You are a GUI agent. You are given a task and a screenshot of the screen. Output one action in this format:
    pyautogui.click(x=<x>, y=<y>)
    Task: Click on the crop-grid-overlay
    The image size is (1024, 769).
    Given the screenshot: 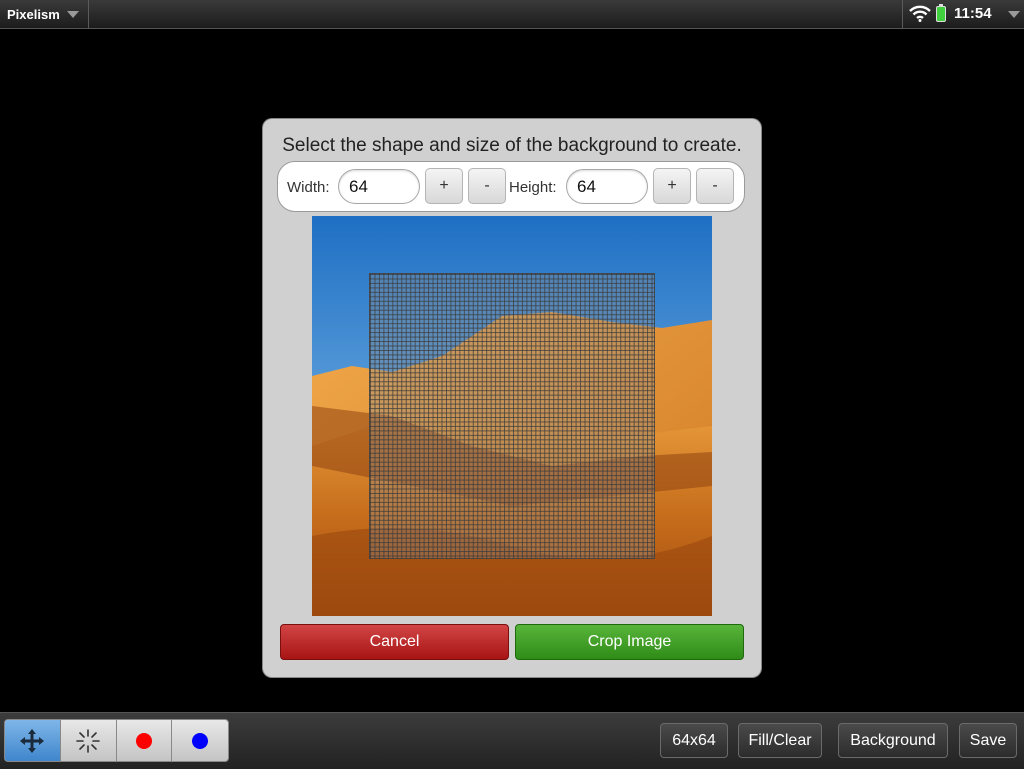 What is the action you would take?
    pyautogui.click(x=512, y=416)
    